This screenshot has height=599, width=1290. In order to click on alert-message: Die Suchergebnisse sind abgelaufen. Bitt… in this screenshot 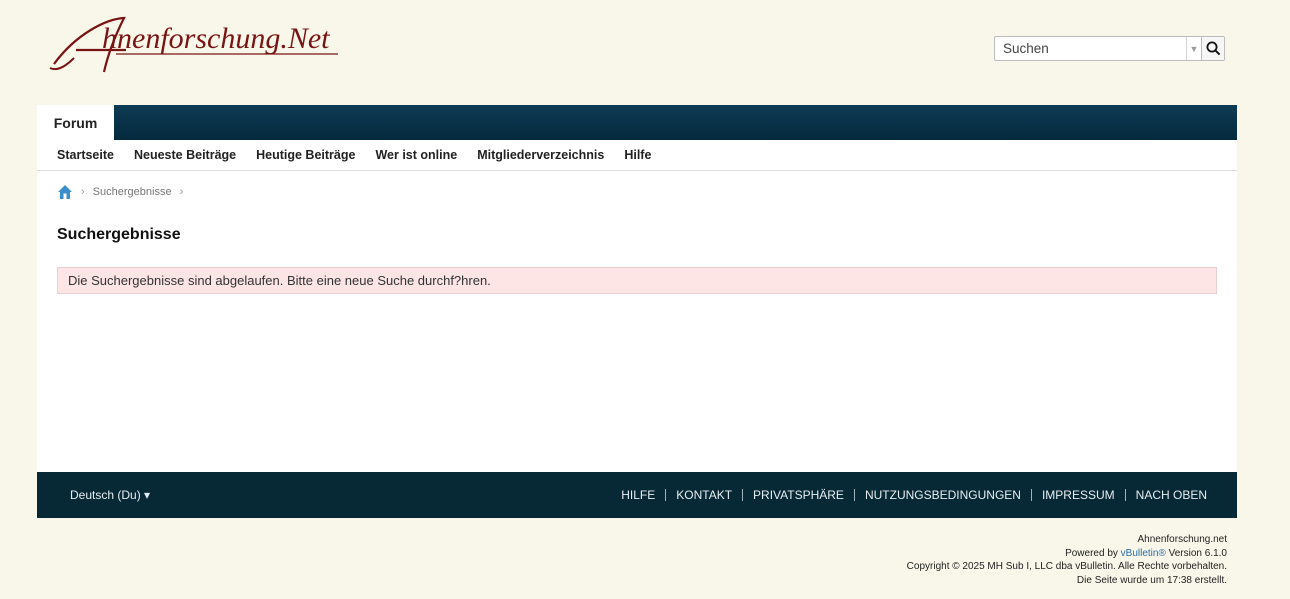, I will do `click(279, 280)`.